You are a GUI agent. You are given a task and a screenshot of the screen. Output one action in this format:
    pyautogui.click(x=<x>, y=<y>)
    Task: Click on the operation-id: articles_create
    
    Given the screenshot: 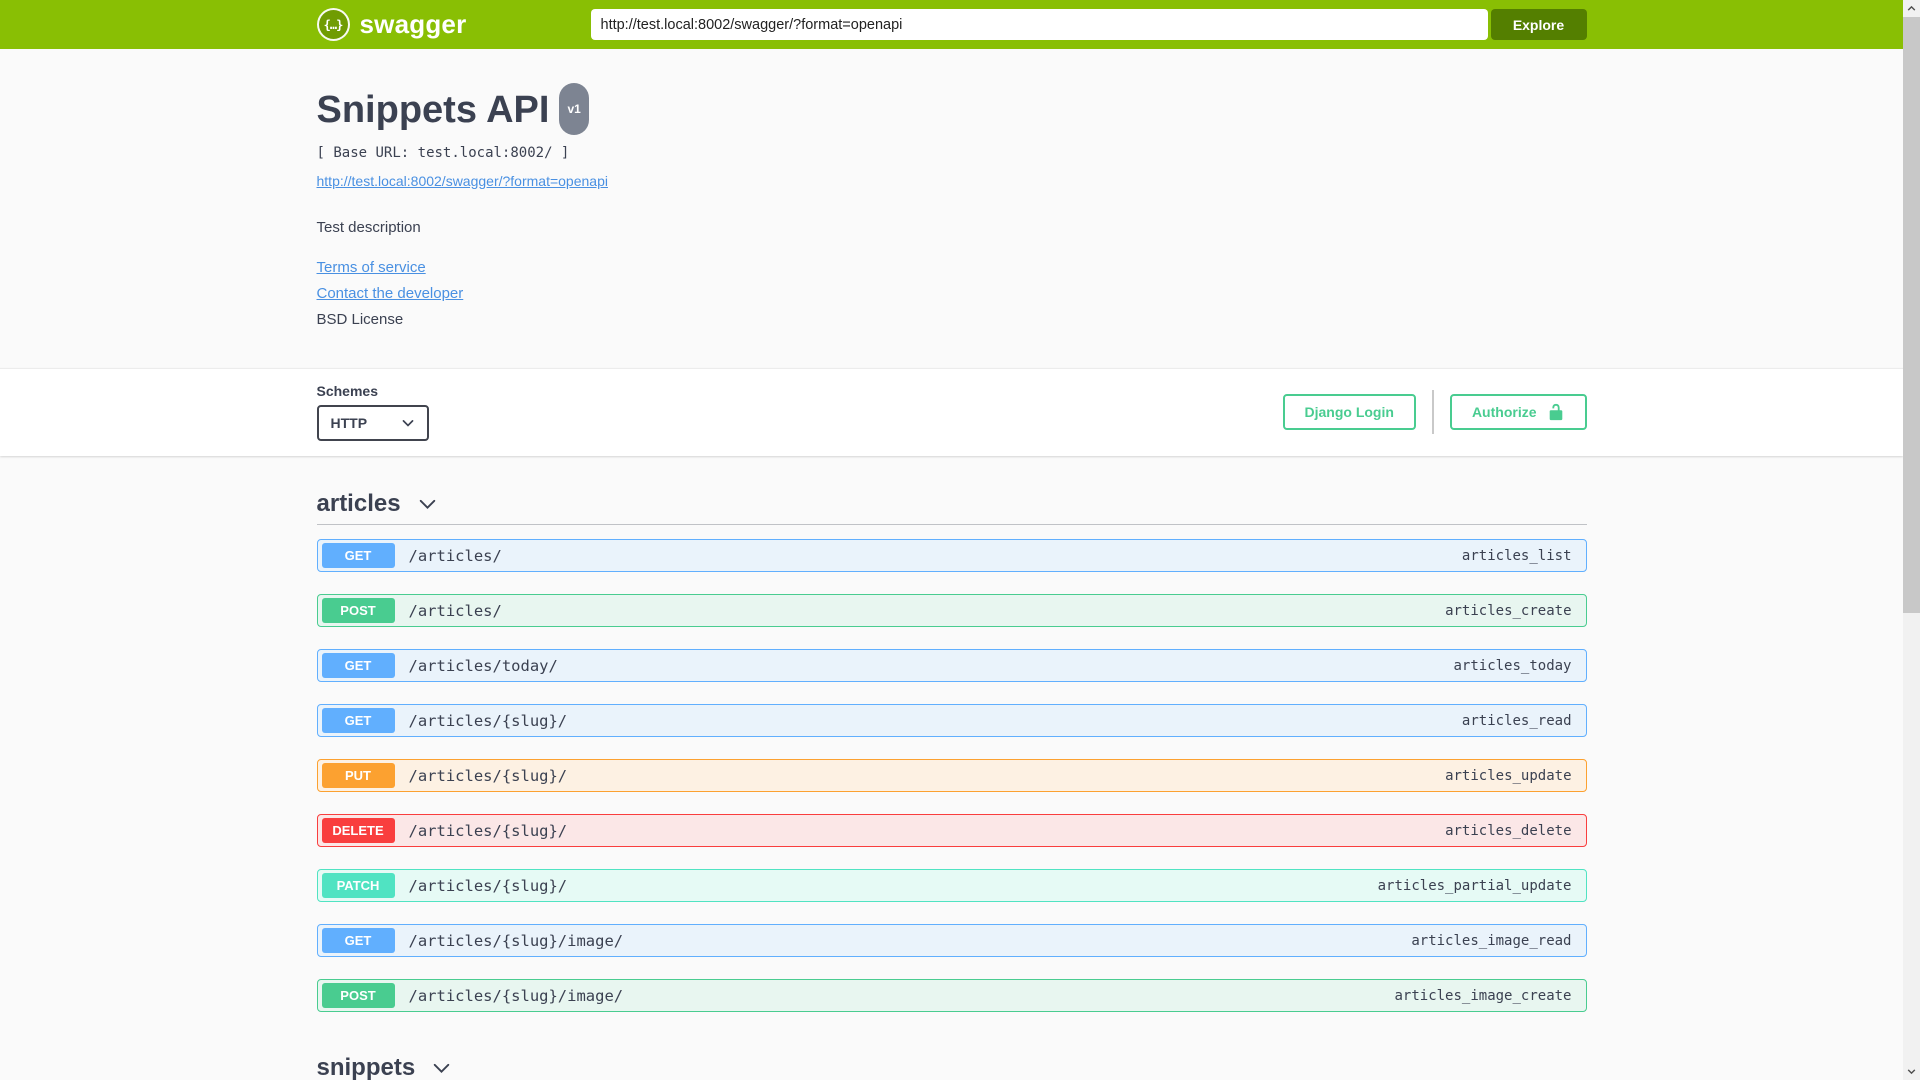 What is the action you would take?
    pyautogui.click(x=1508, y=610)
    